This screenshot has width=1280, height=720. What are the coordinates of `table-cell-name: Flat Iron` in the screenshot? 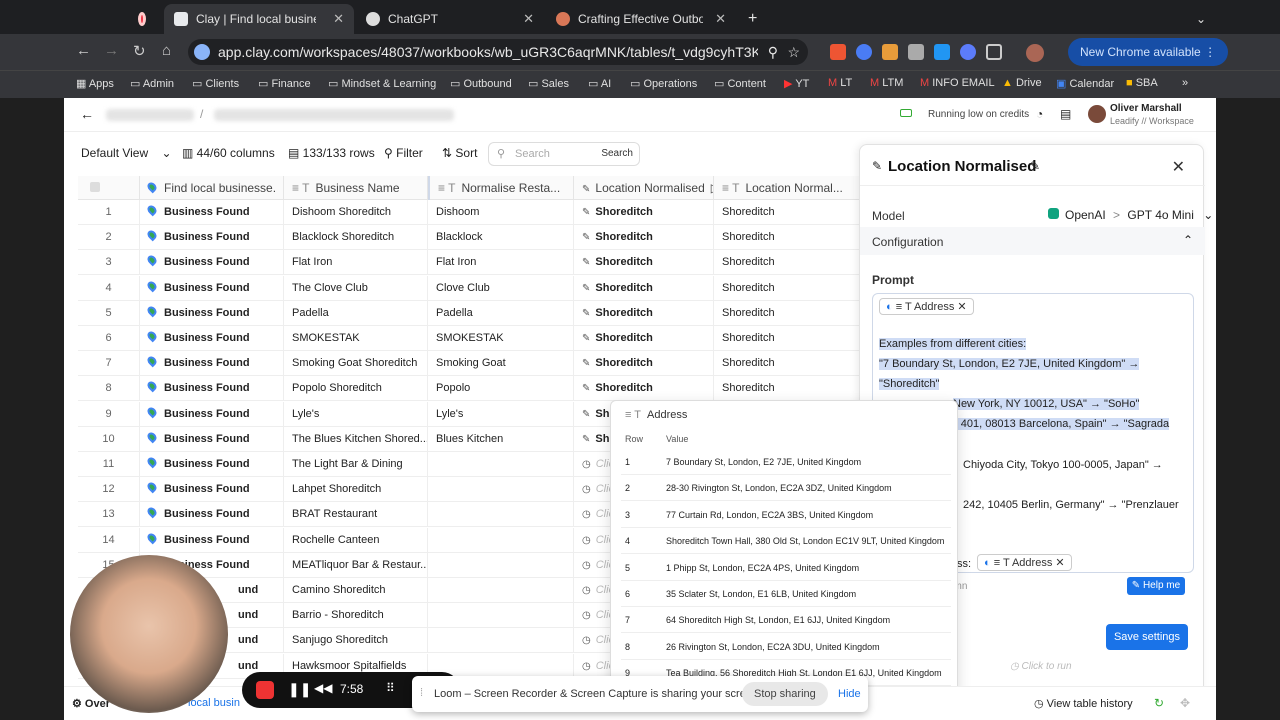 It's located at (356, 263).